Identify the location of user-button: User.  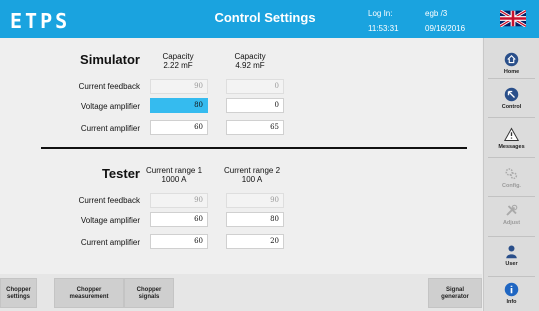
(511, 257).